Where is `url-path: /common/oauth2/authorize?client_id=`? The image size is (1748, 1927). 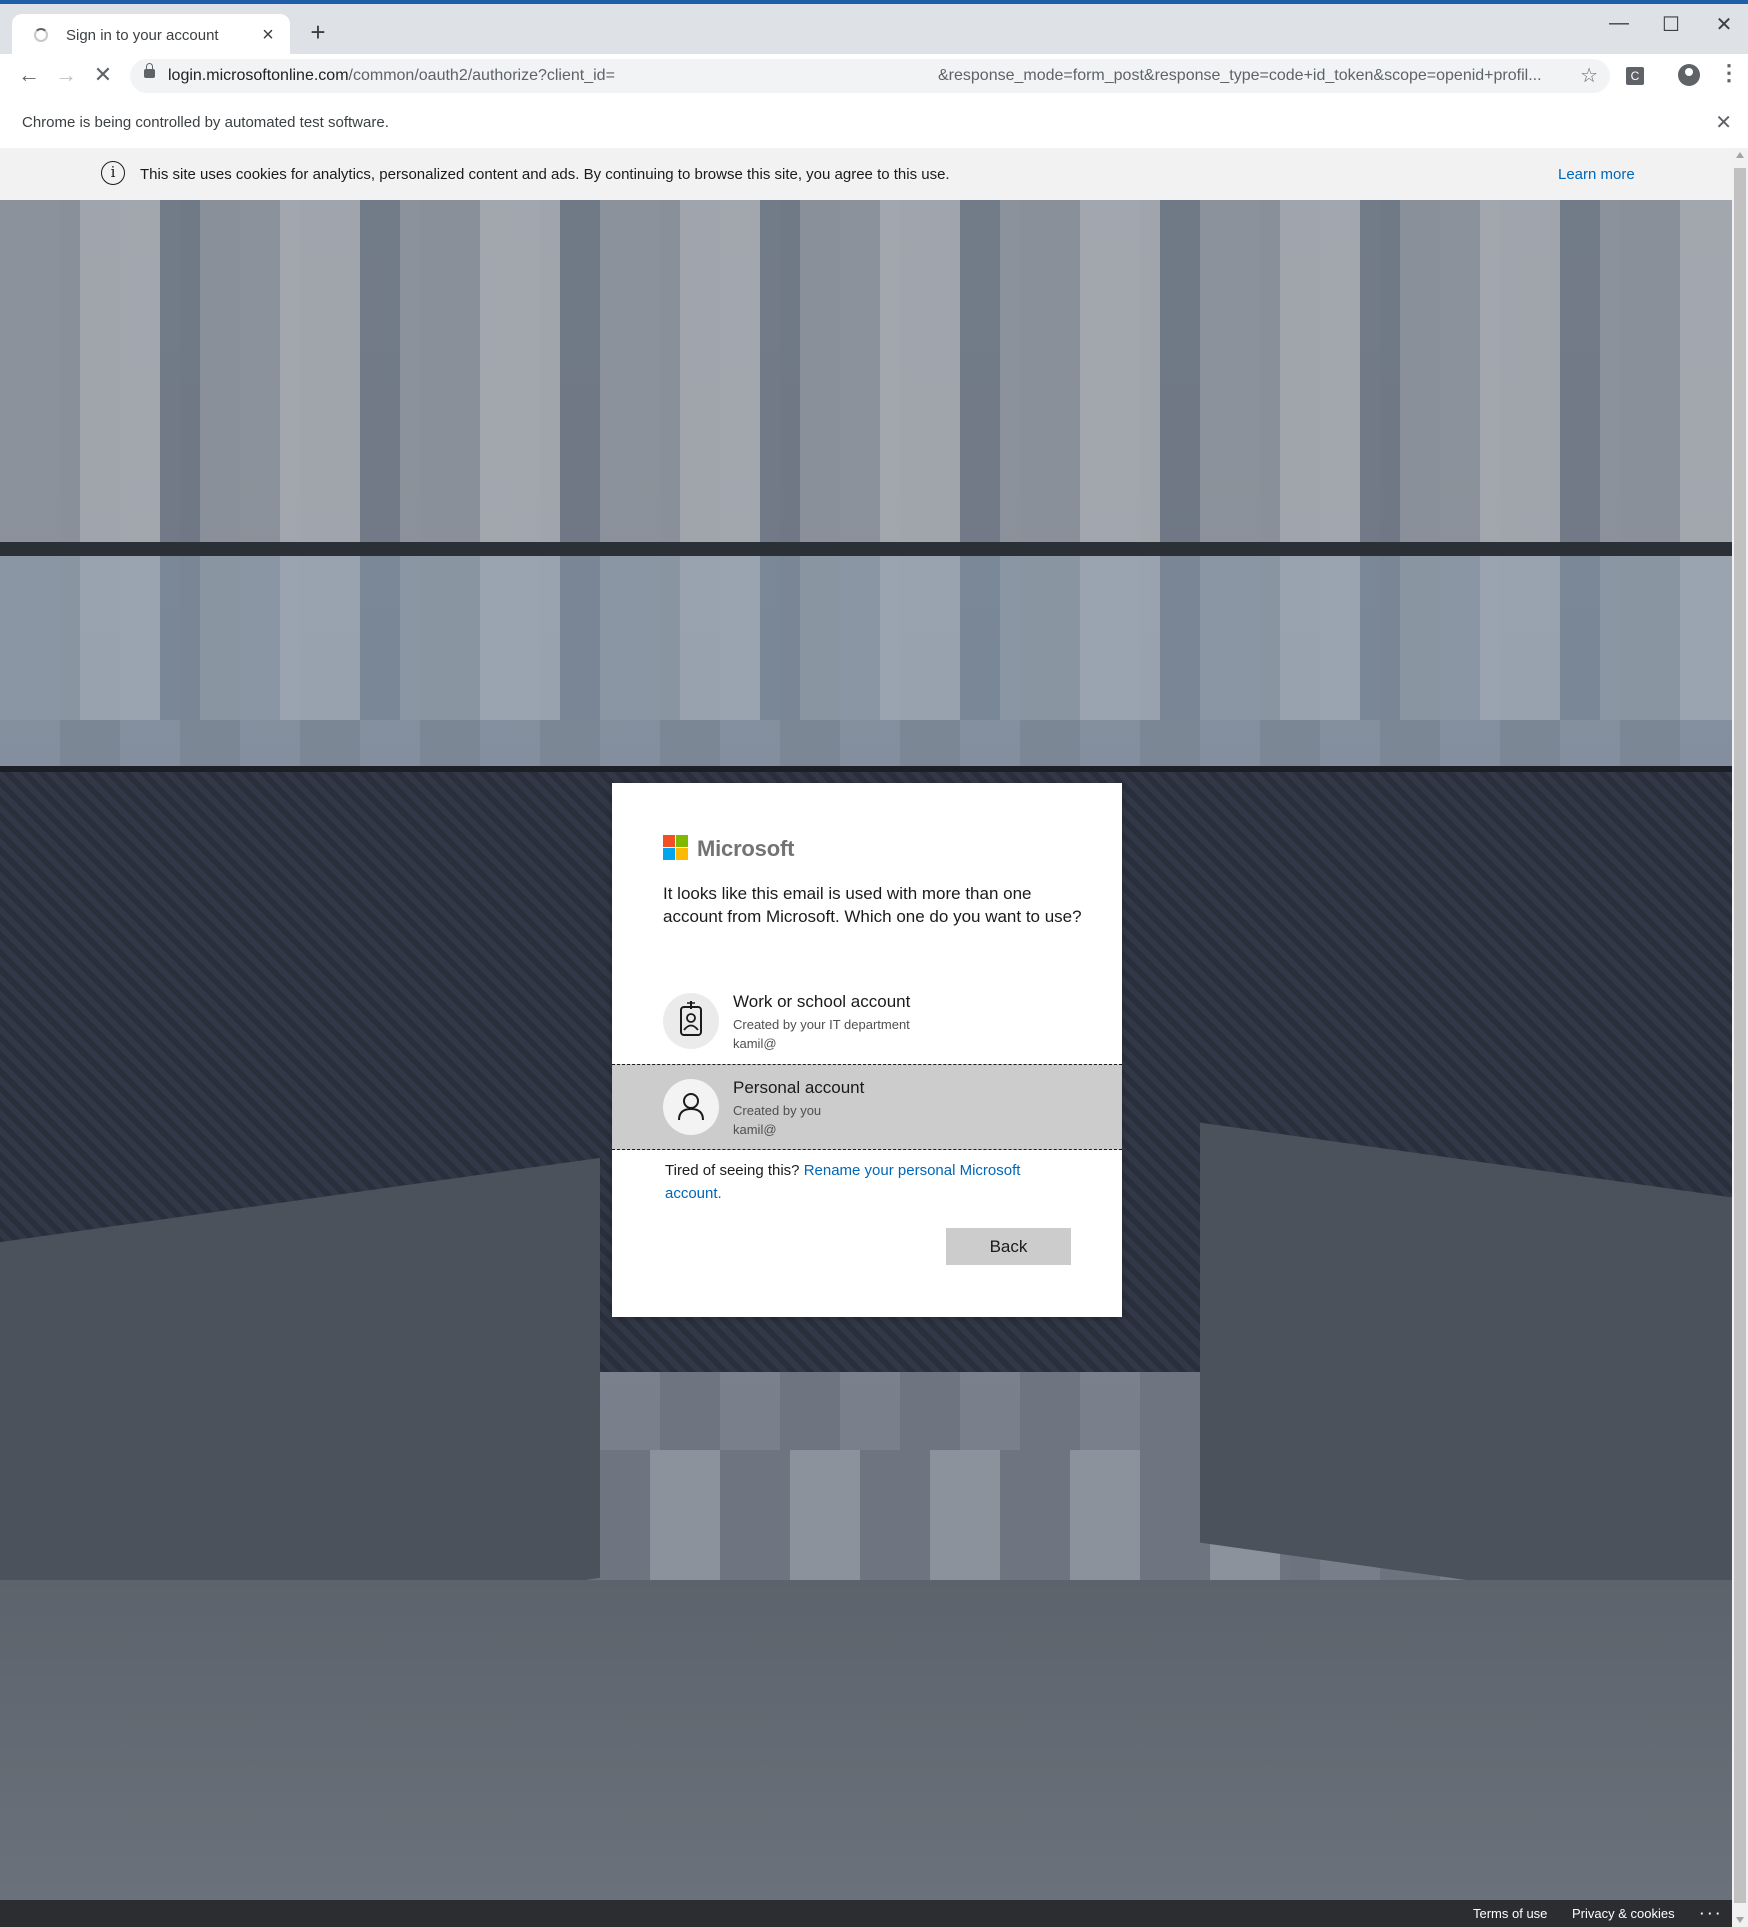
url-path: /common/oauth2/authorize?client_id= is located at coordinates (481, 75).